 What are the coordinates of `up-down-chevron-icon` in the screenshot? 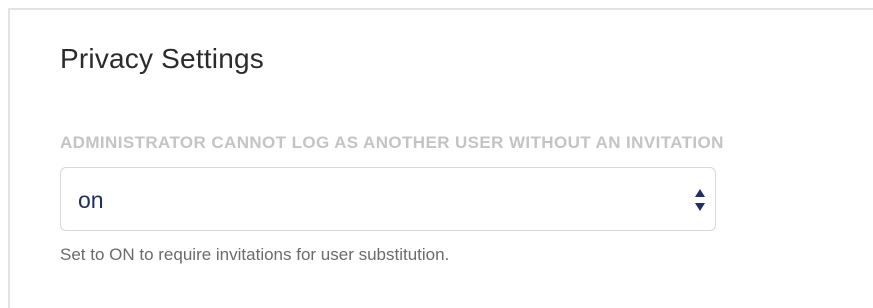 It's located at (700, 200).